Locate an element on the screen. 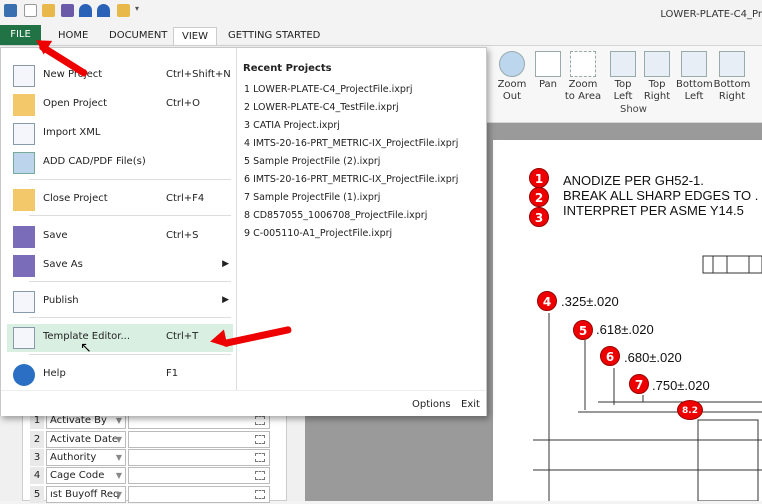  pan-button: Pan is located at coordinates (548, 71).